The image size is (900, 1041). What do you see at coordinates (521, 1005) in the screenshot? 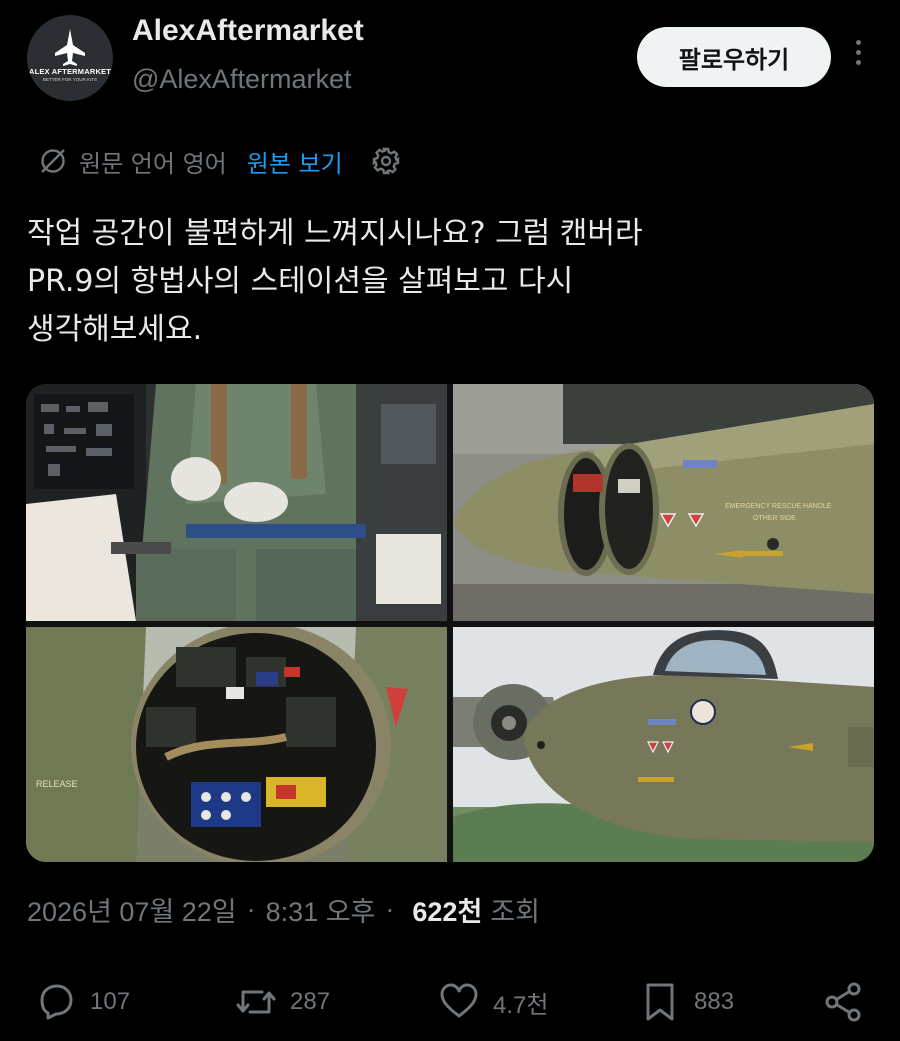
I see `like-count: 4.7천` at bounding box center [521, 1005].